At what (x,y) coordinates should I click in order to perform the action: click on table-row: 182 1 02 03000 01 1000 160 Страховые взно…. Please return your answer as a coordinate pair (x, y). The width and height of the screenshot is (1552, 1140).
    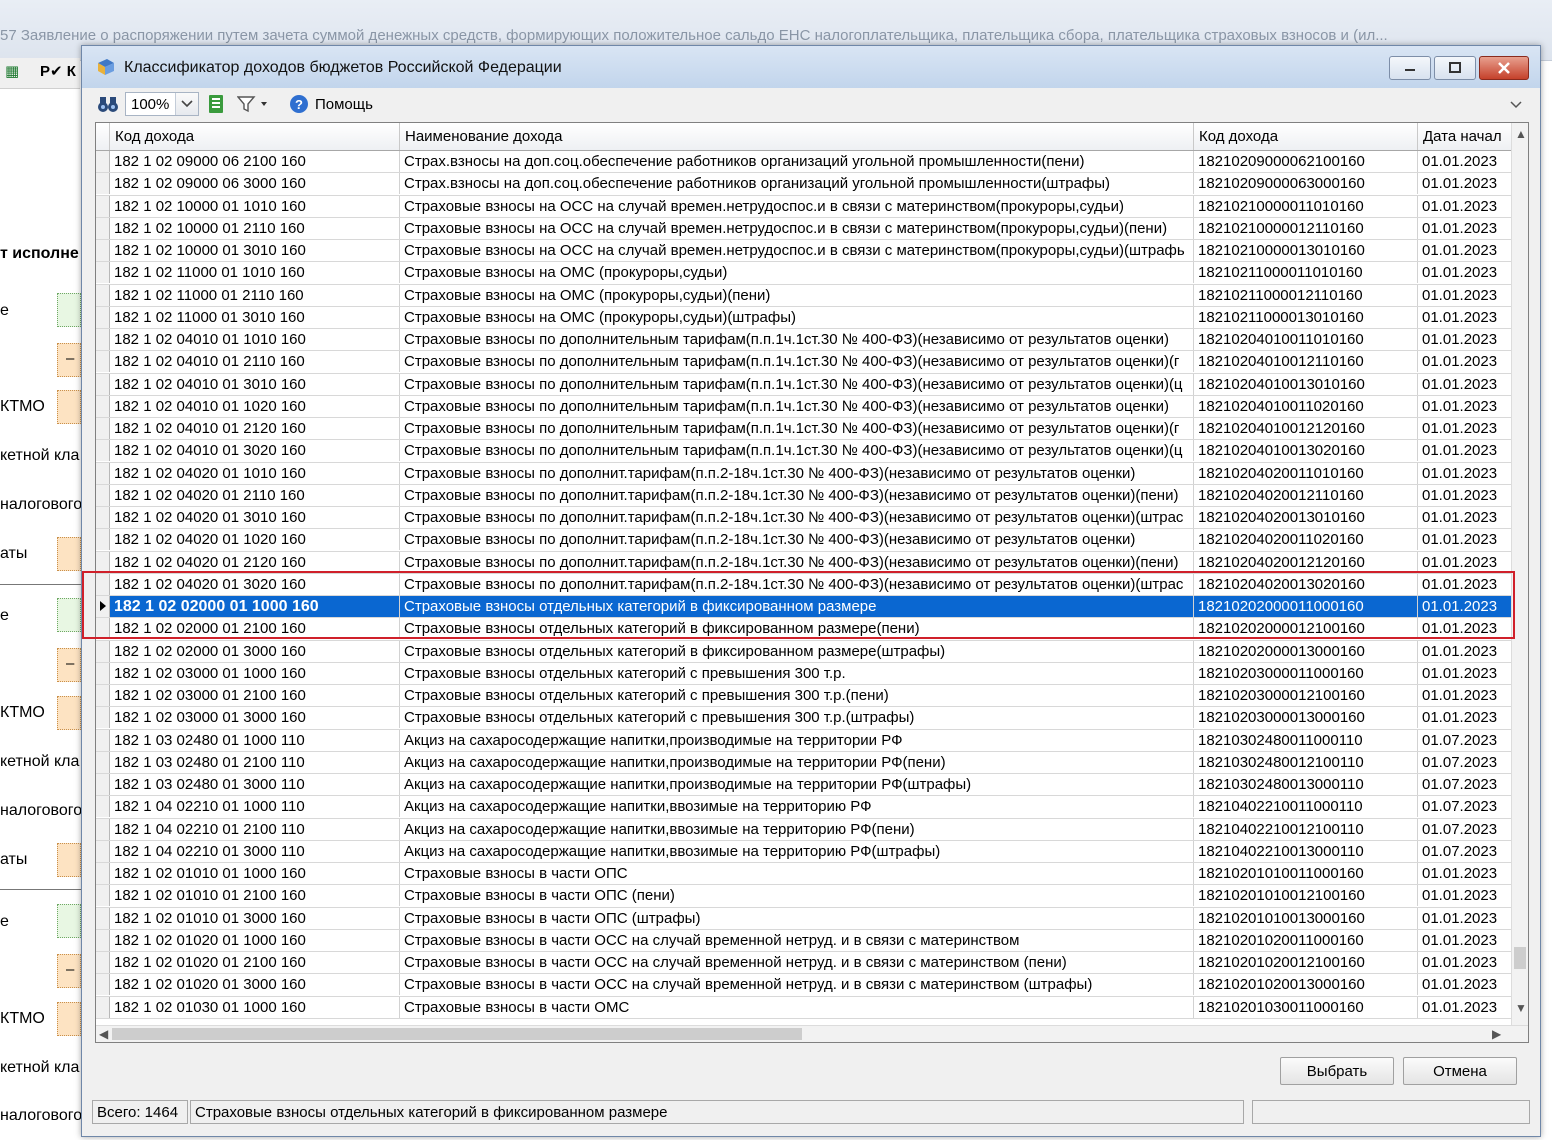
    Looking at the image, I should click on (804, 673).